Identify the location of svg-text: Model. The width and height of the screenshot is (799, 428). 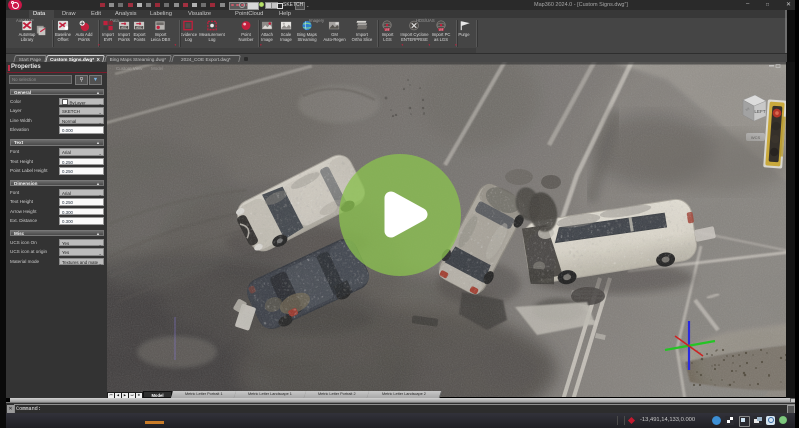
(157, 68).